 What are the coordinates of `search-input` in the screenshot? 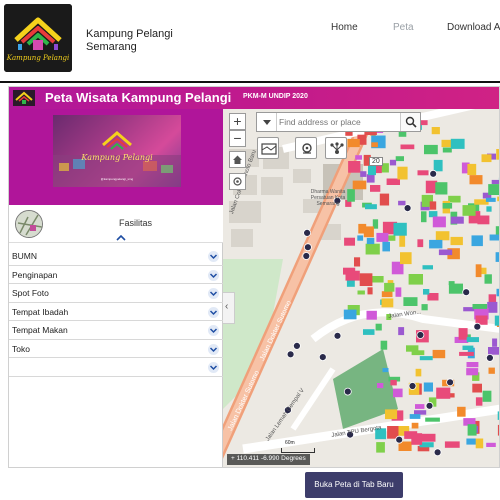 It's located at (338, 122).